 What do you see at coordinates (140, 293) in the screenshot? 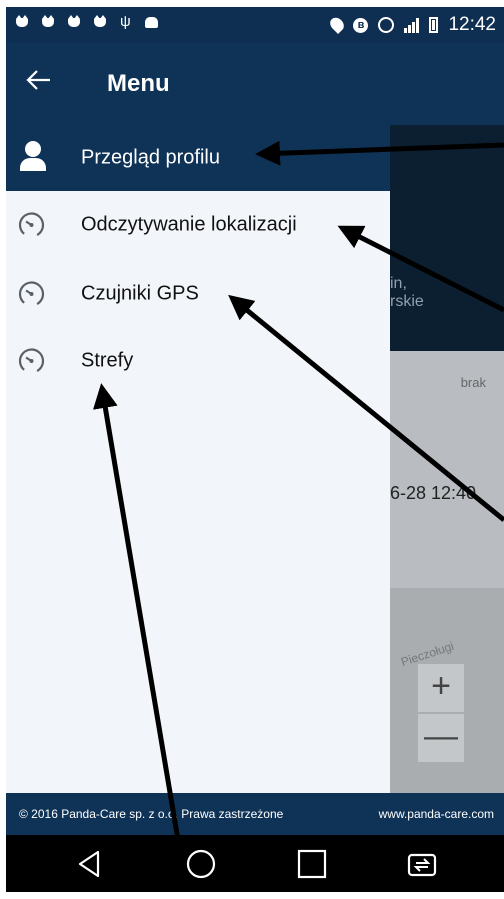
I see `menu-item-label: Czujniki GPS` at bounding box center [140, 293].